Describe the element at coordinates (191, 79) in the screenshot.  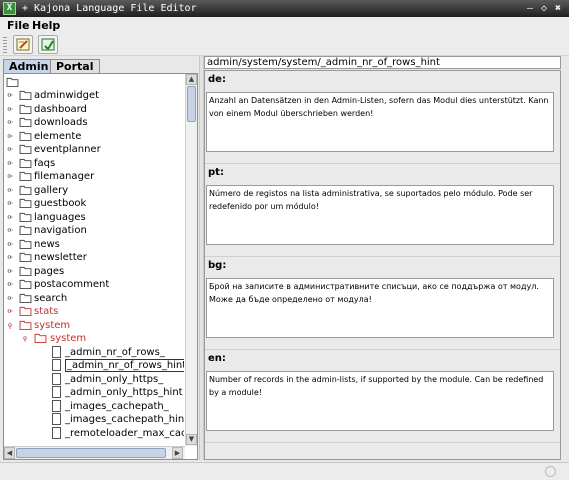
I see `scroll-up-icon: ▲` at that location.